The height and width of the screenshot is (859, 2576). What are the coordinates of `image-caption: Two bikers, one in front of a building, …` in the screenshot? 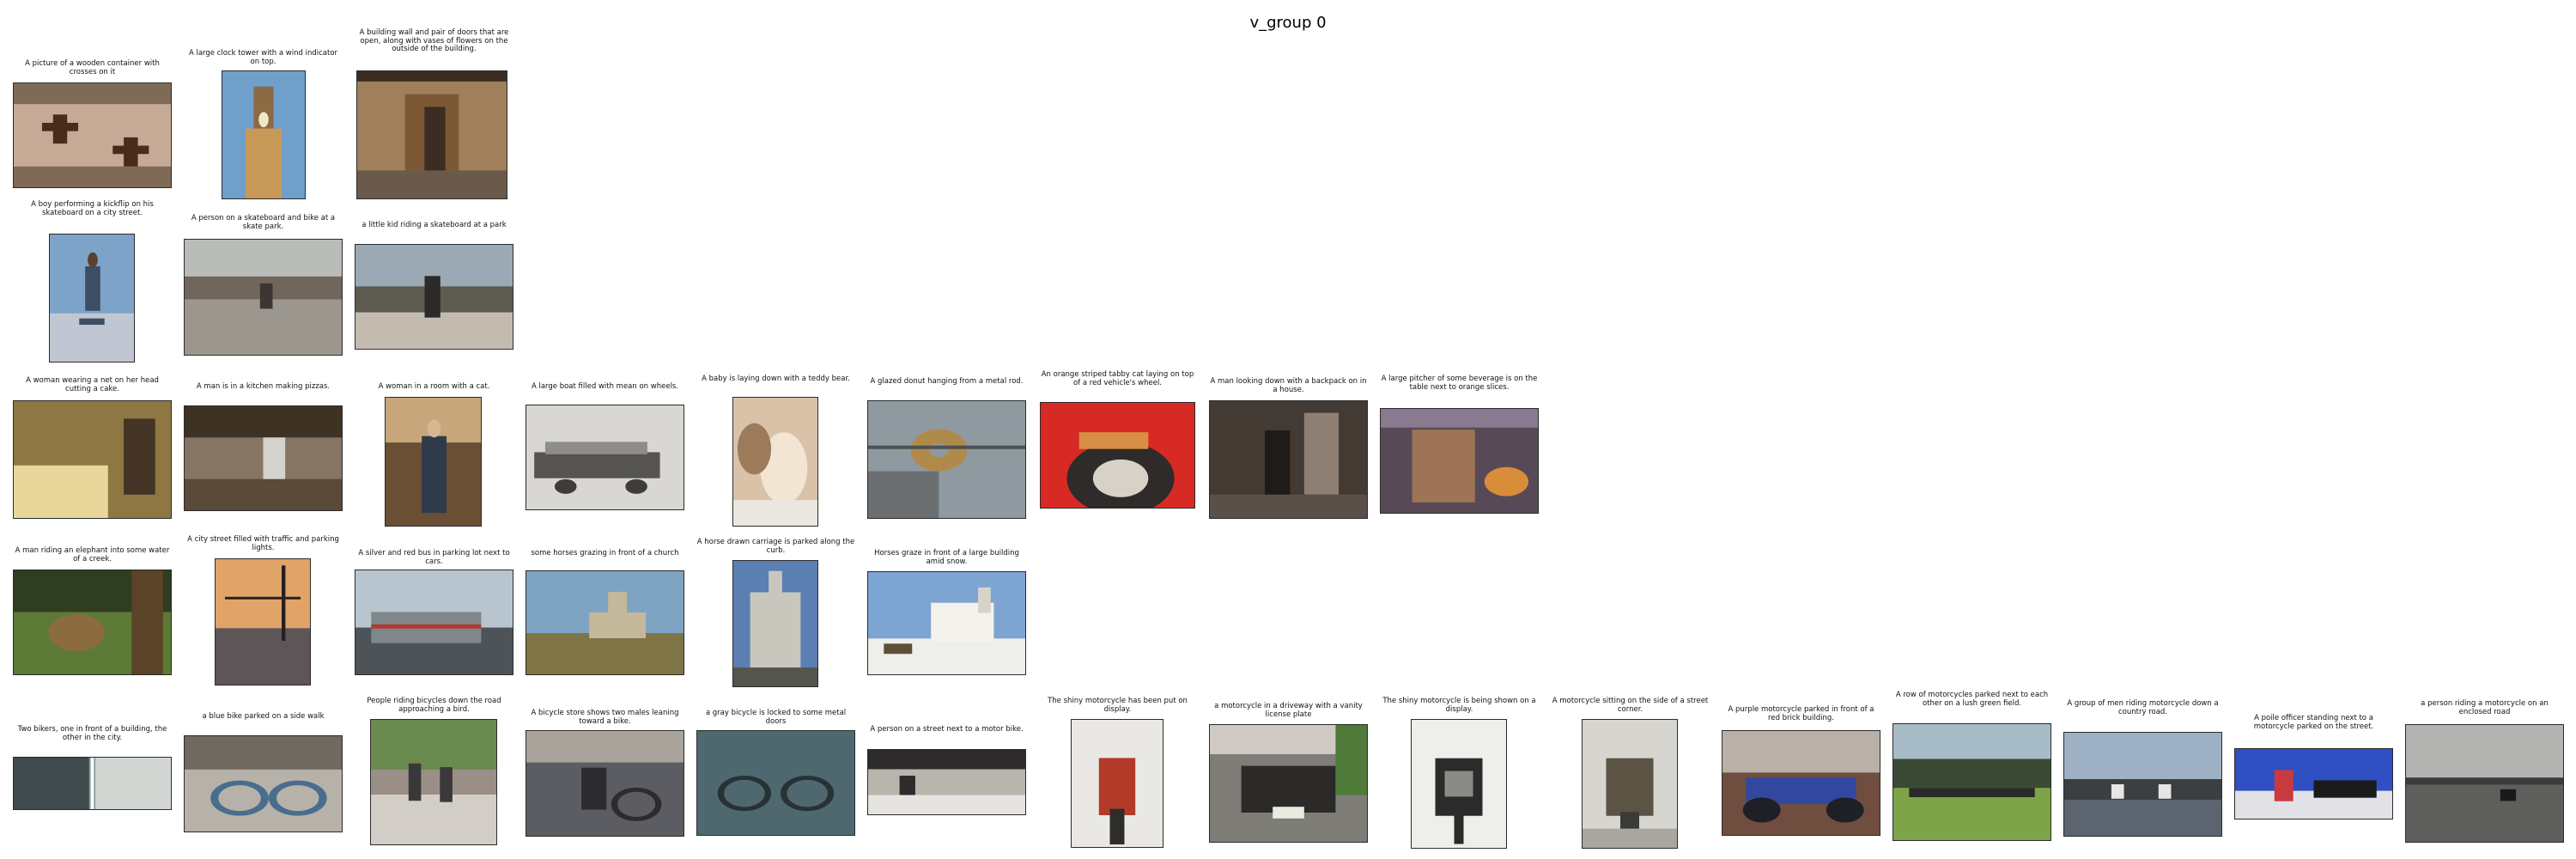 It's located at (92, 733).